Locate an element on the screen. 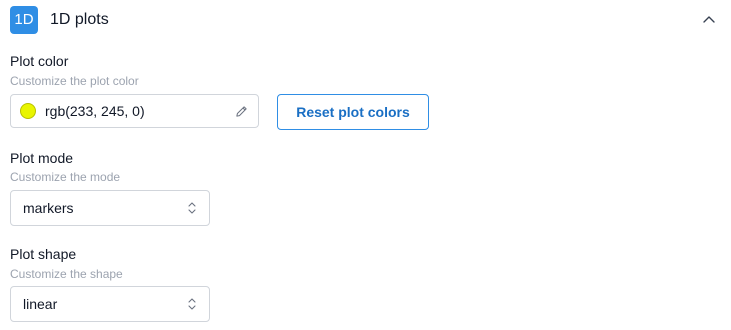  plot-shape-select: linear is located at coordinates (110, 304).